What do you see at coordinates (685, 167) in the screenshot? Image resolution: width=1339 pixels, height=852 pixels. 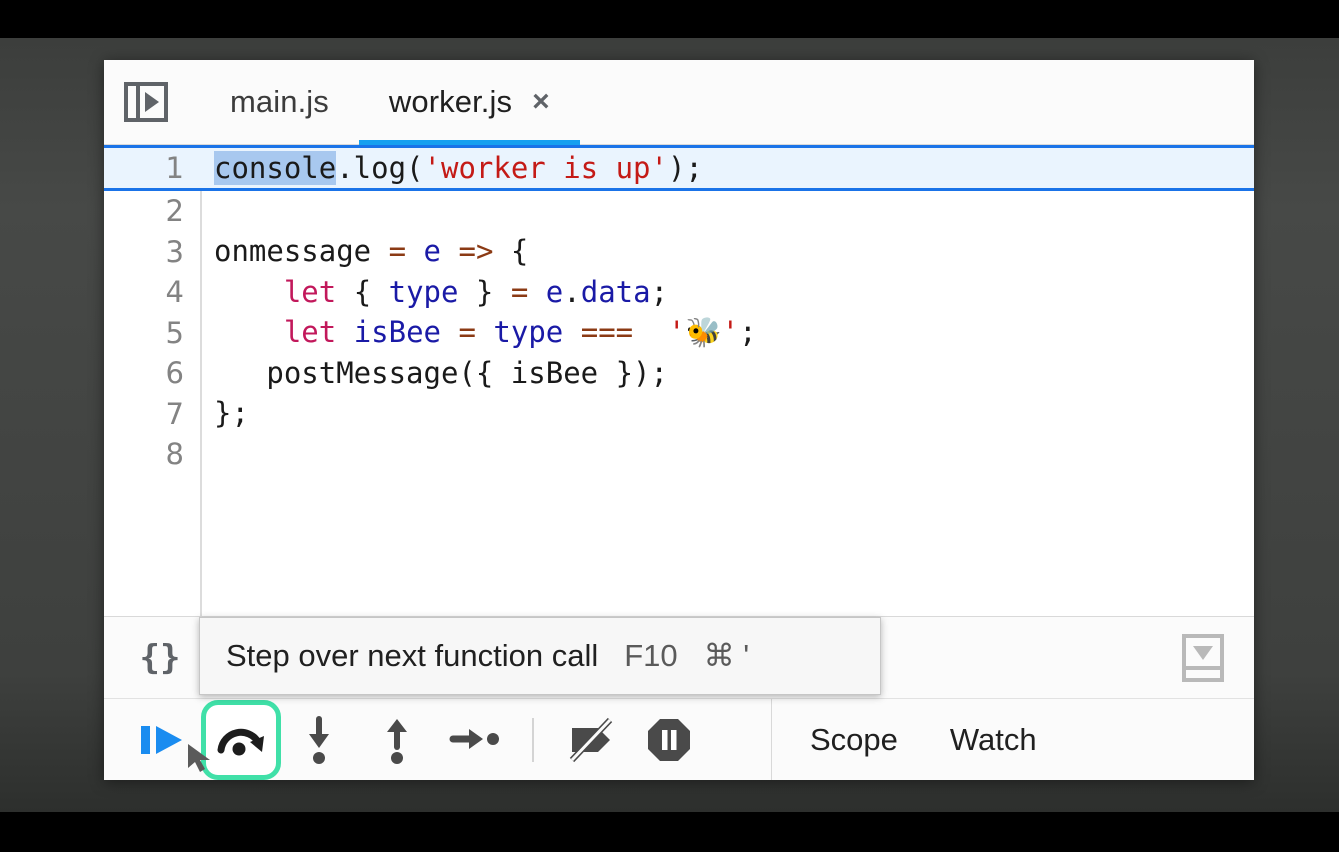 I see `code-token: );` at bounding box center [685, 167].